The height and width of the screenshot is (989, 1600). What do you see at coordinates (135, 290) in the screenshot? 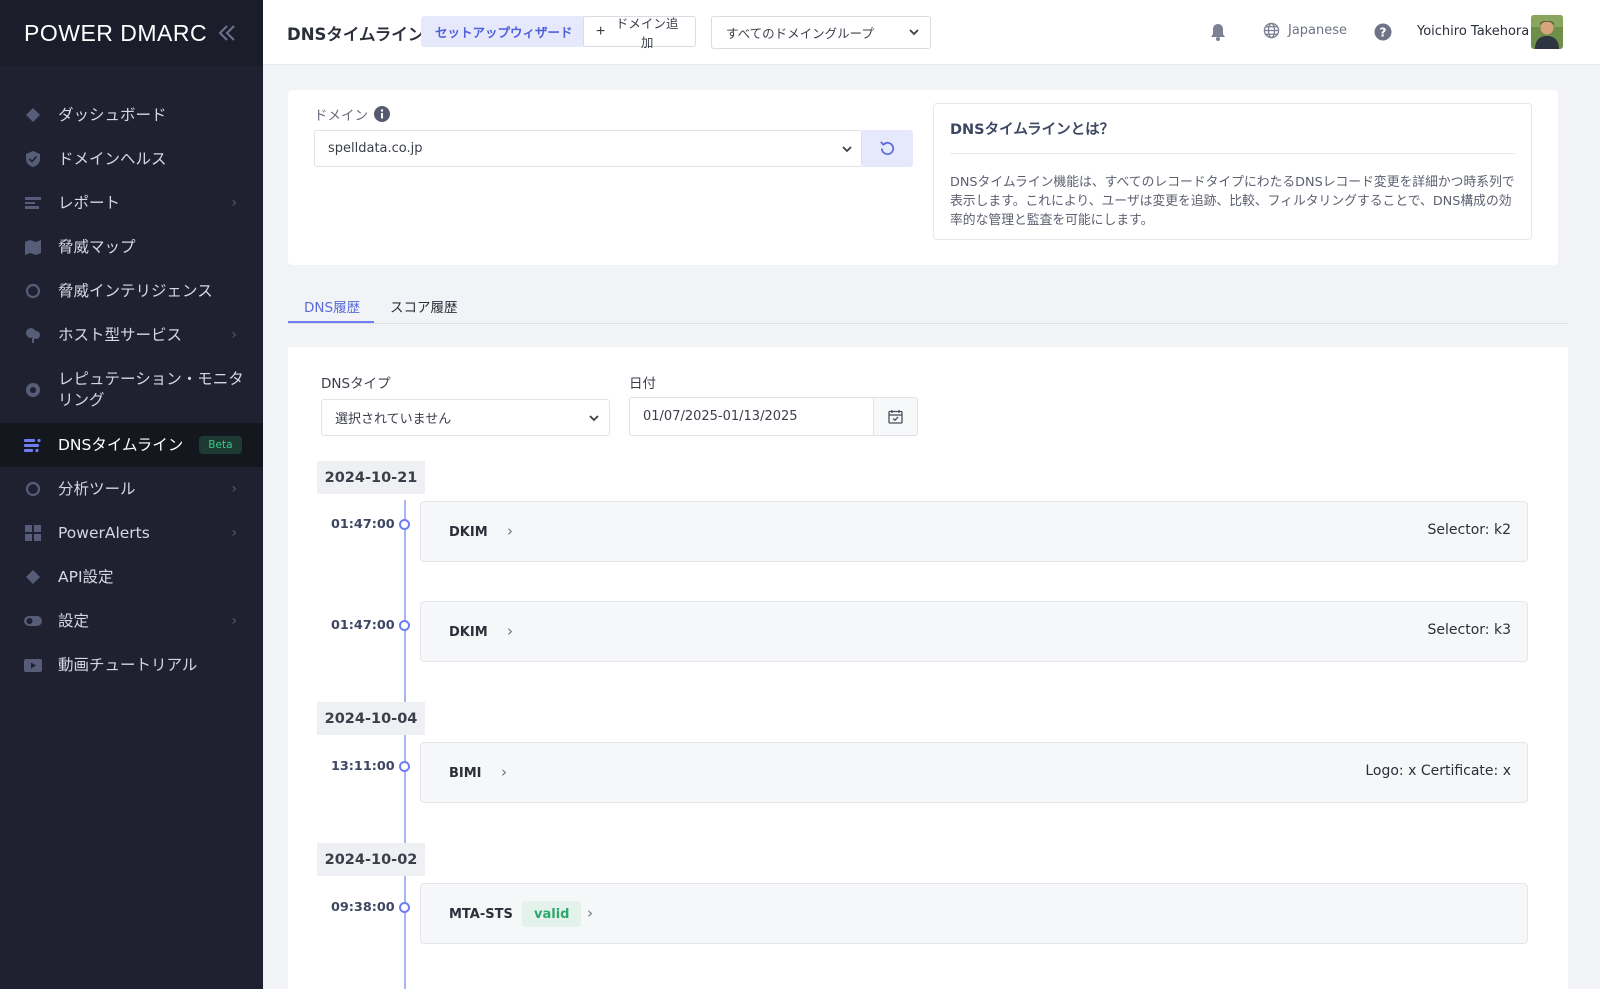
I see `sidebar-item-label: 脅威インテリジェンス` at bounding box center [135, 290].